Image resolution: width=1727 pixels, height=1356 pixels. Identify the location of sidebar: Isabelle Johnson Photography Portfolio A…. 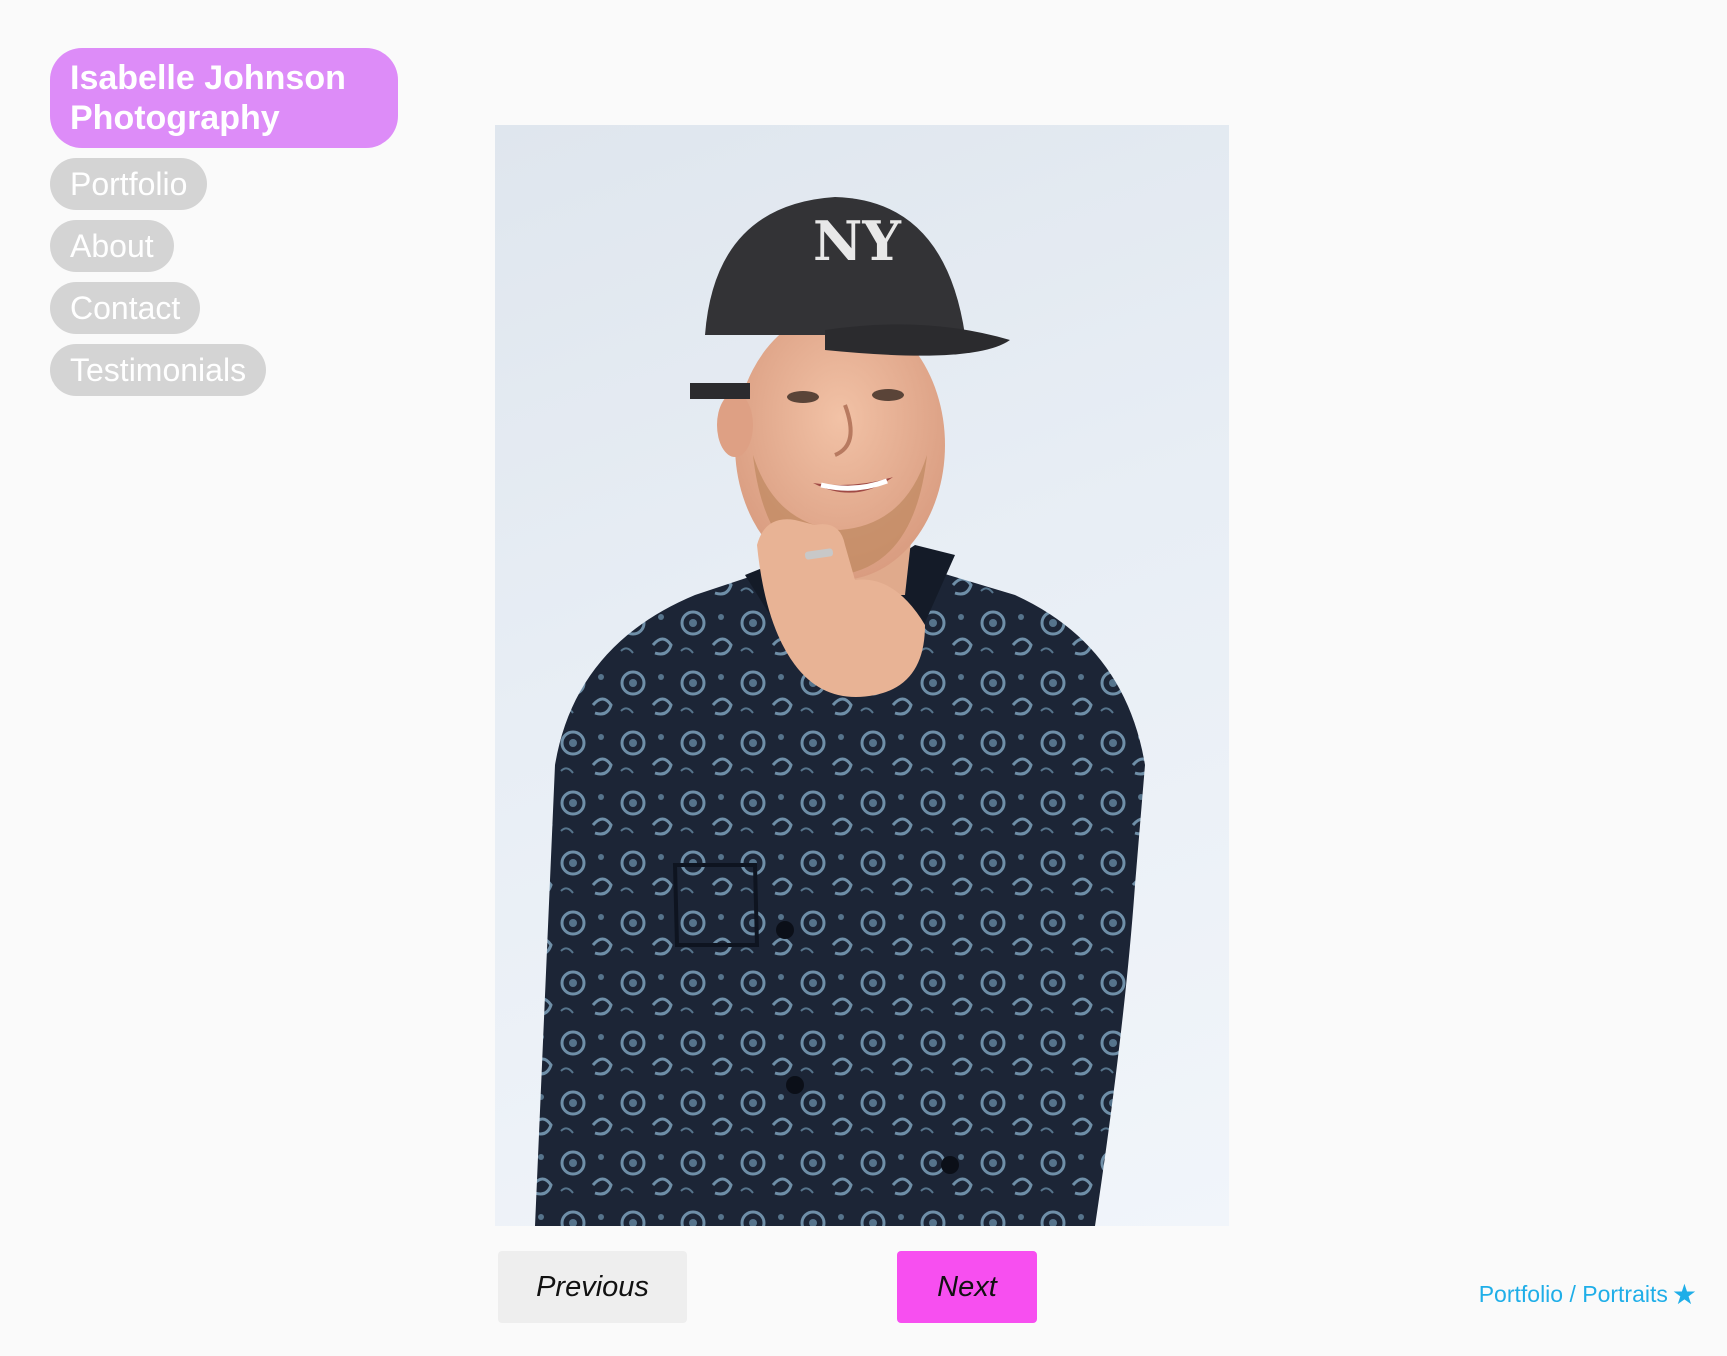
(230, 227).